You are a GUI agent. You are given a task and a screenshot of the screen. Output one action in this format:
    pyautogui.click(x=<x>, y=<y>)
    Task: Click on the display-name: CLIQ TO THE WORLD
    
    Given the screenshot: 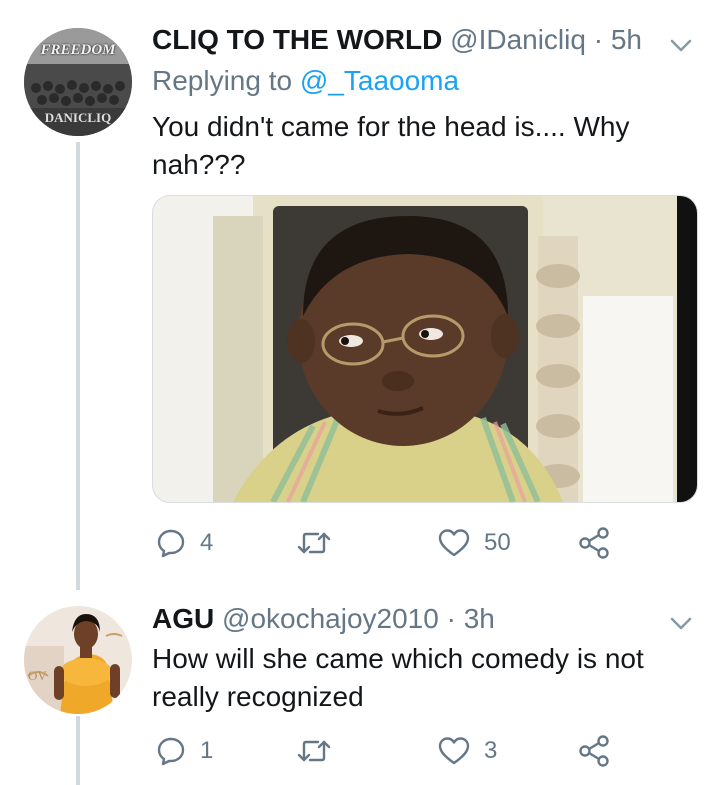 What is the action you would take?
    pyautogui.click(x=297, y=39)
    